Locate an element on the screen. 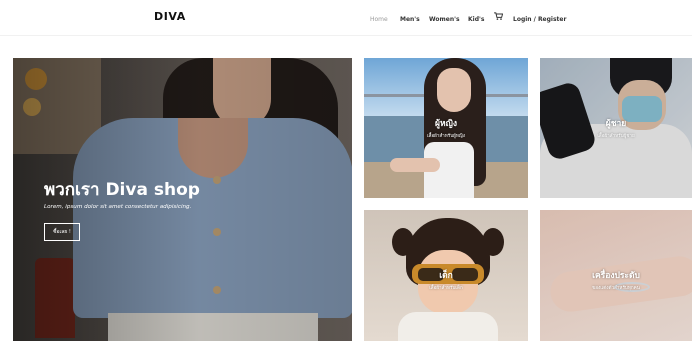  category-title-kids: เด็ก is located at coordinates (446, 276).